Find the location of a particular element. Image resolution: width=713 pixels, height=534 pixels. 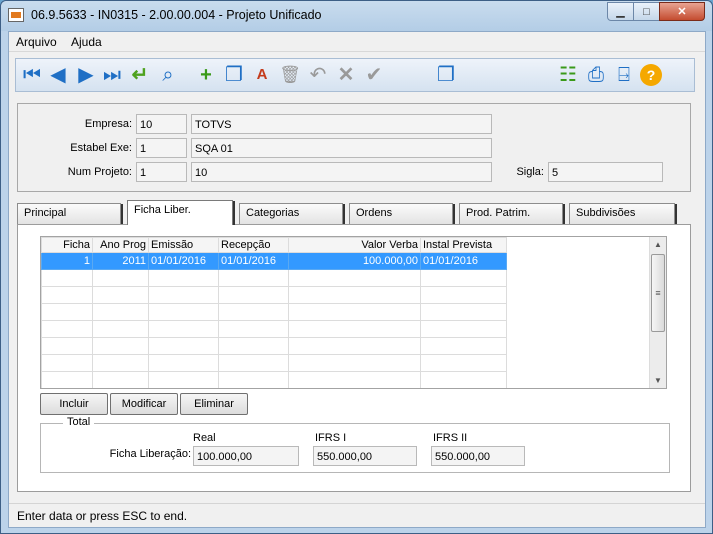

next-record-icon: ▶ is located at coordinates (86, 75).